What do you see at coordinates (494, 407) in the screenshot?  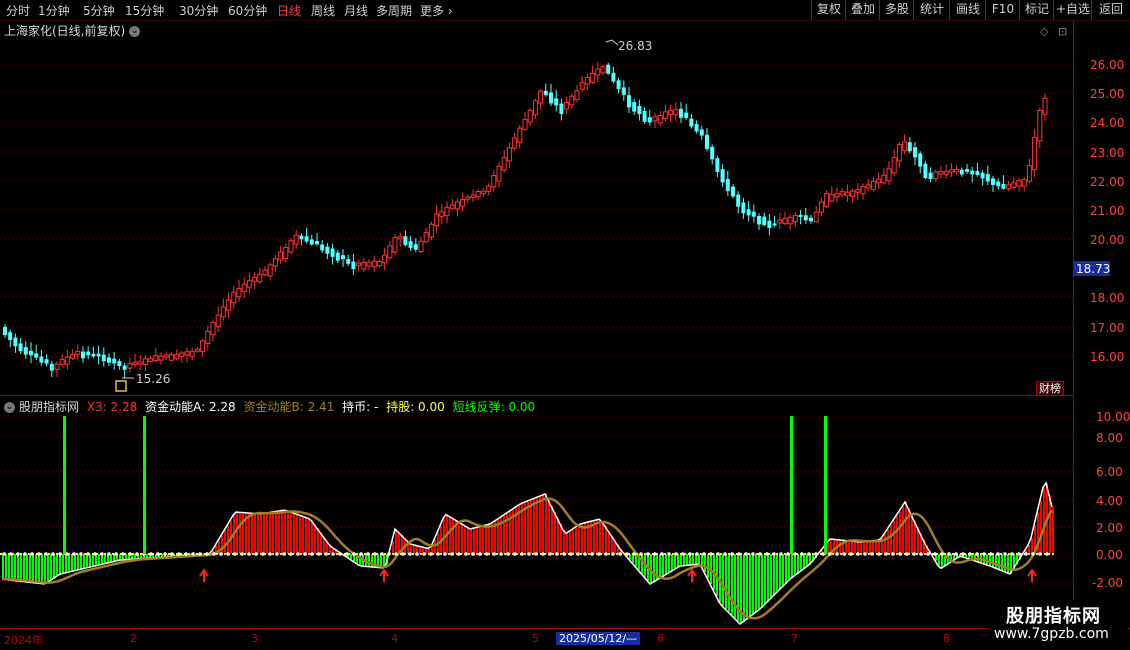 I see `indicator-rebound: 短线反弹: 0.00` at bounding box center [494, 407].